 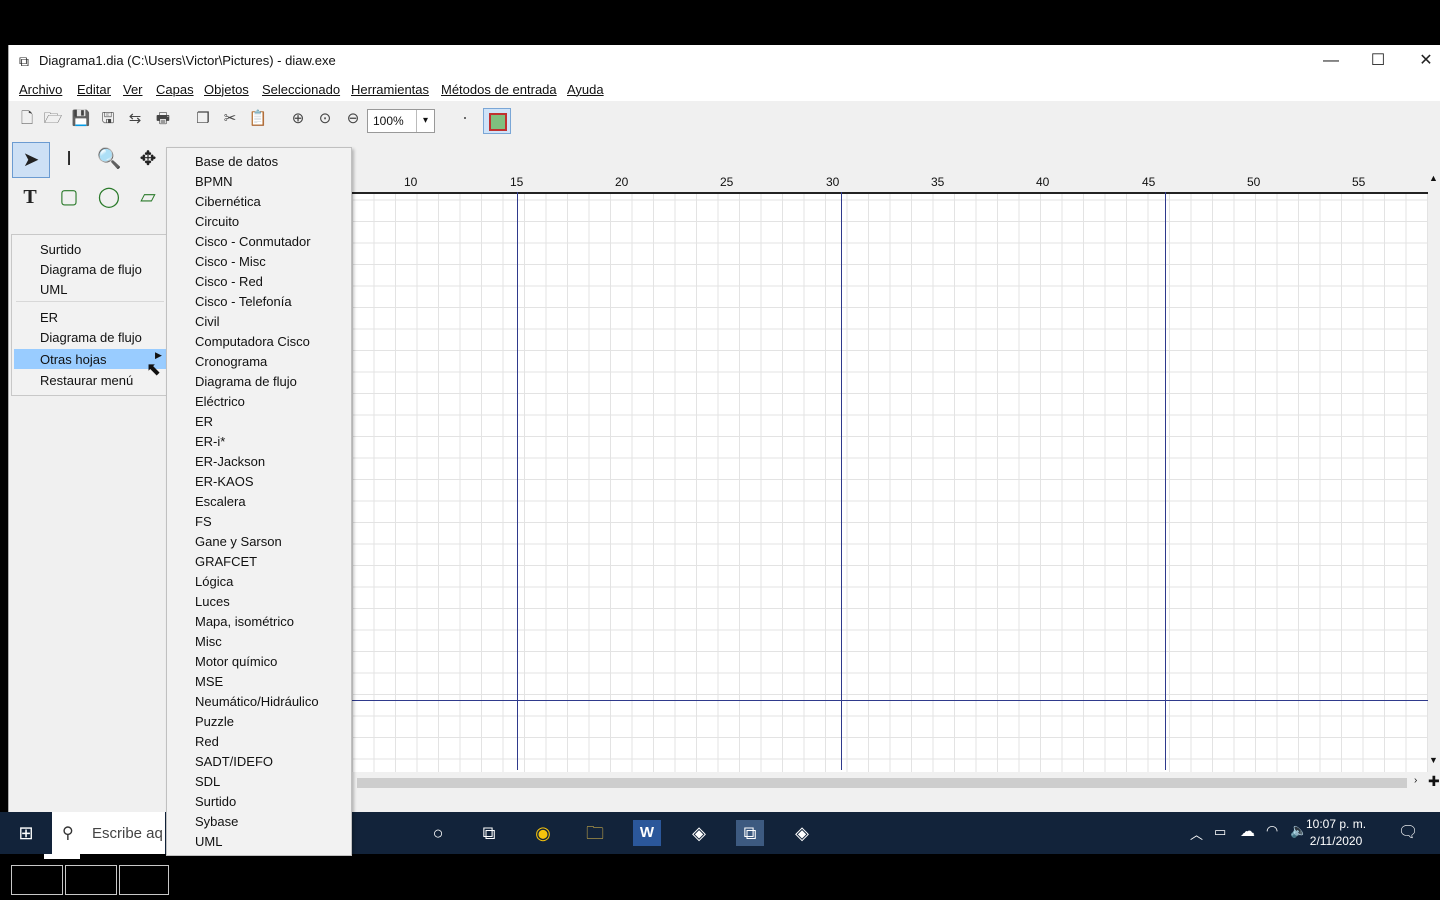 What do you see at coordinates (465, 119) in the screenshot?
I see `grid-snap-icon: ⋅` at bounding box center [465, 119].